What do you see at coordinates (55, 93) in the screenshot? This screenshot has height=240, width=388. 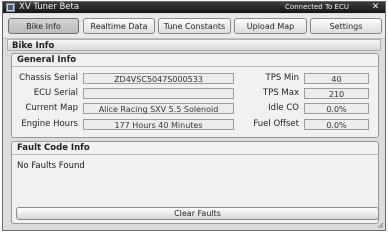 I see `ecu-serial-label: ECU Serial` at bounding box center [55, 93].